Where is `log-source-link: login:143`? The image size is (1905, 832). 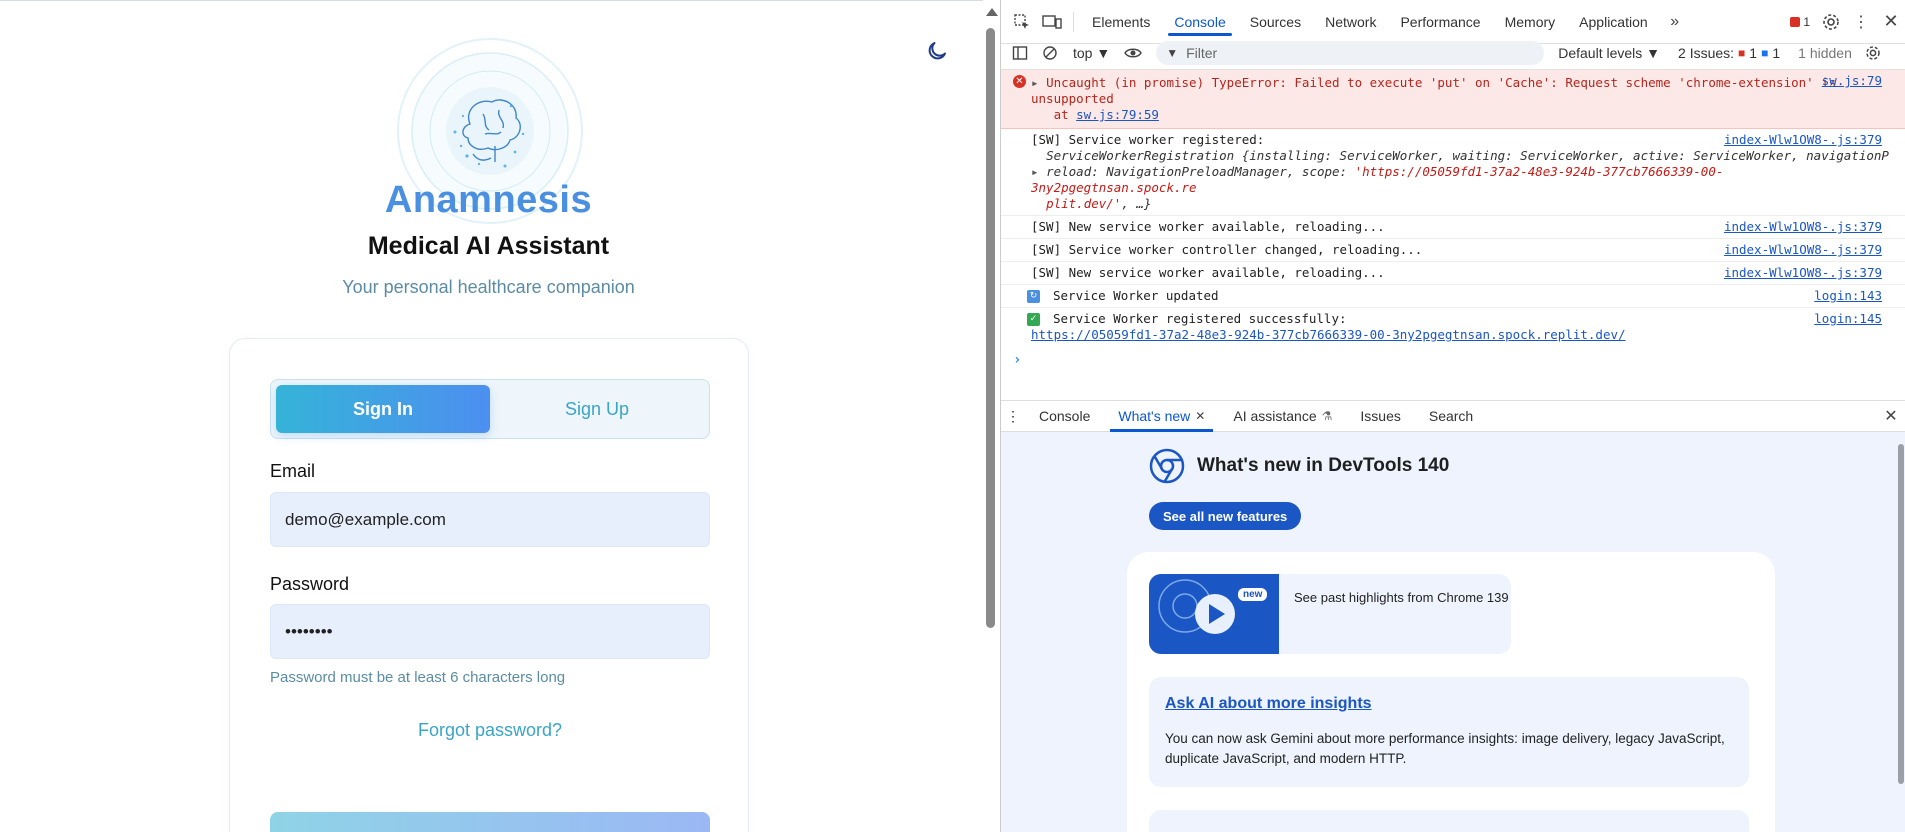
log-source-link: login:143 is located at coordinates (1848, 296).